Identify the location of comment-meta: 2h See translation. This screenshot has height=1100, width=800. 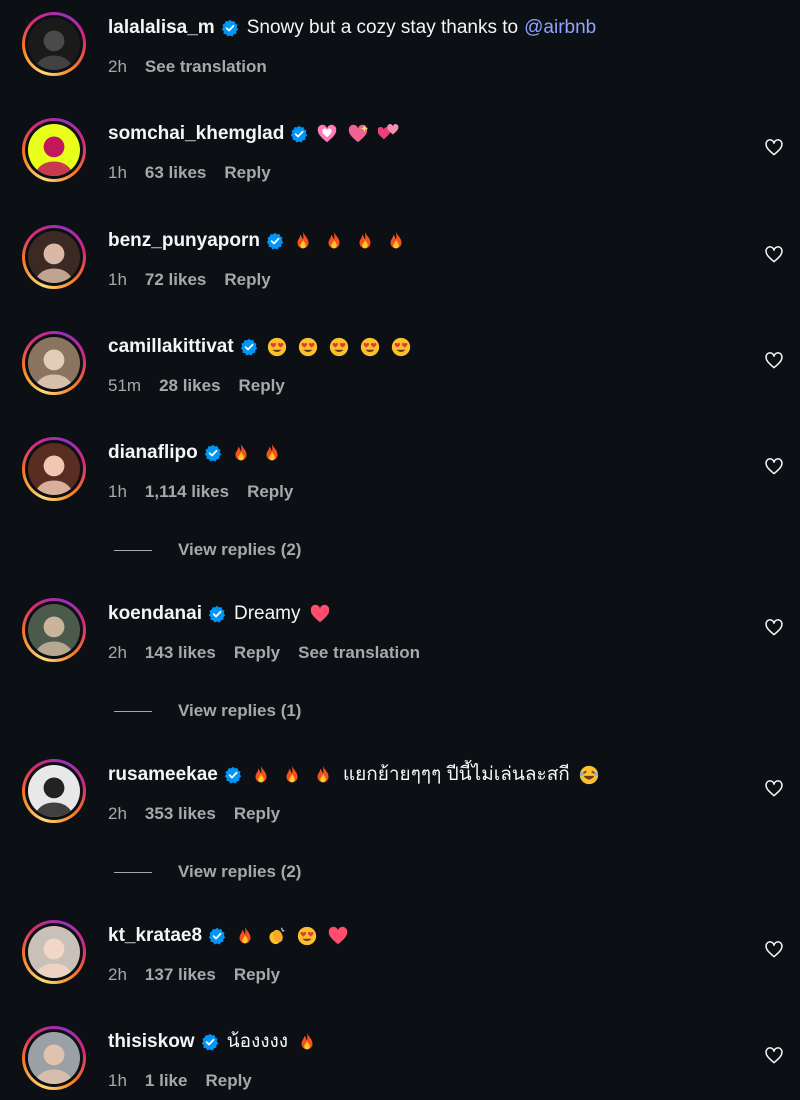
(187, 67).